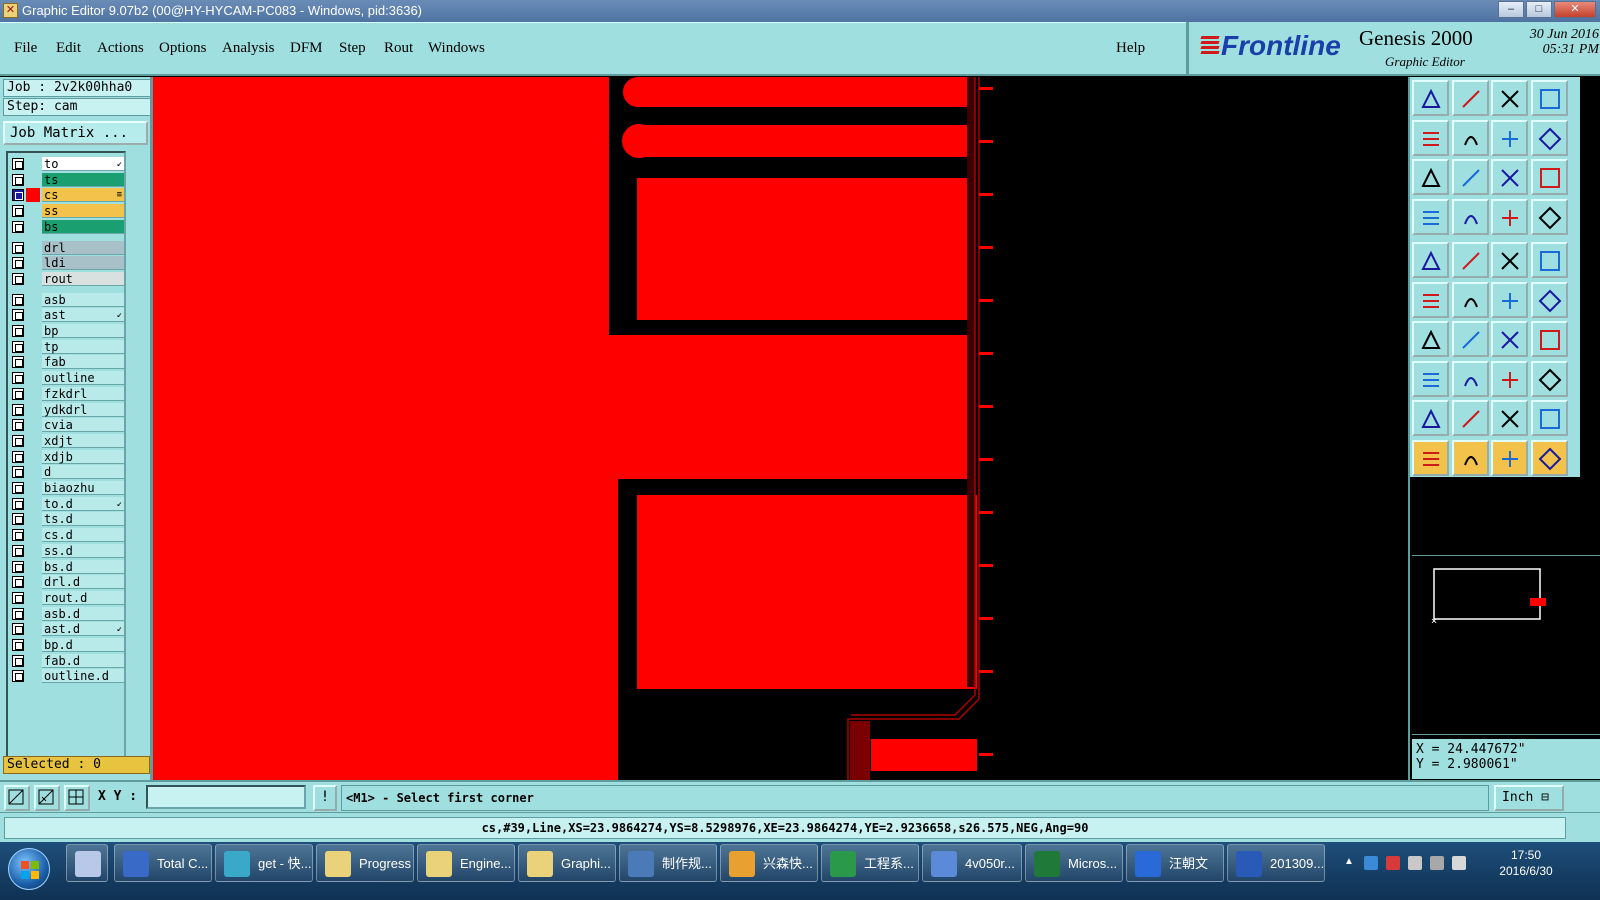 The image size is (1600, 900). What do you see at coordinates (1430, 137) in the screenshot?
I see `tool-pan-left-button` at bounding box center [1430, 137].